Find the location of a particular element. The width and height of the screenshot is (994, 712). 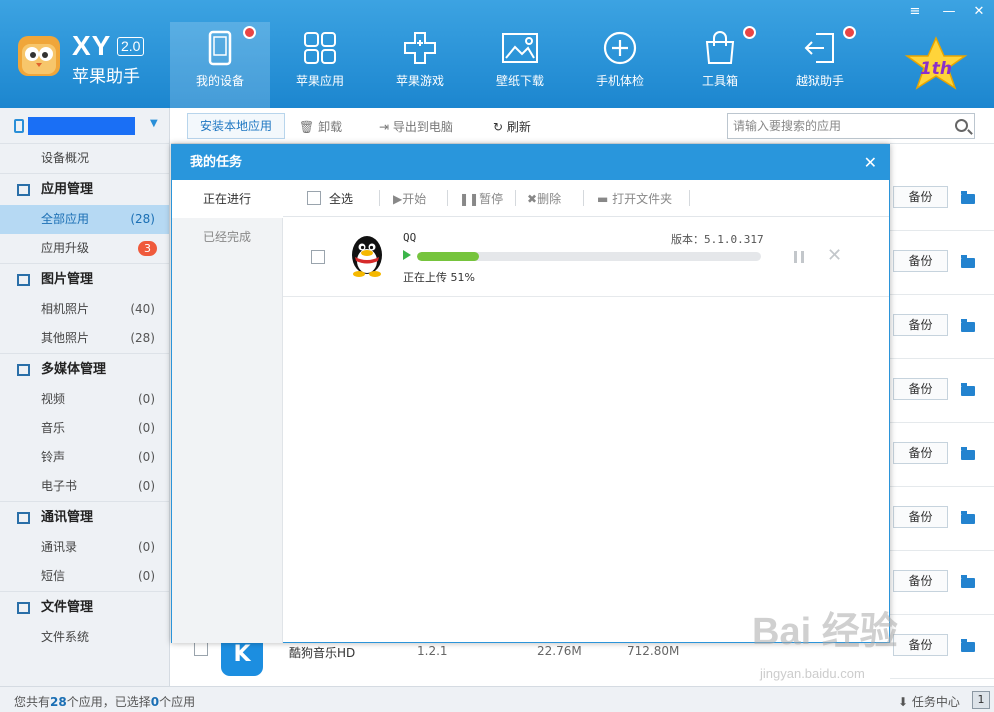

pause-icon: ❚❚ is located at coordinates (469, 199).